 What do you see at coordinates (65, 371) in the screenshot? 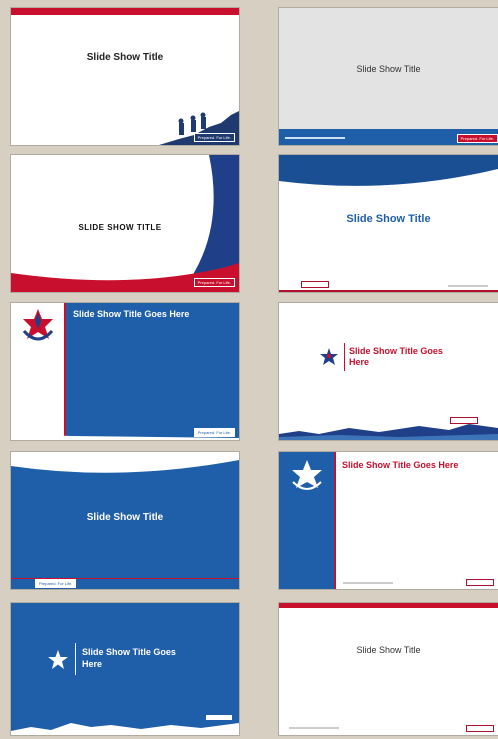
I see `panel-red-divider` at bounding box center [65, 371].